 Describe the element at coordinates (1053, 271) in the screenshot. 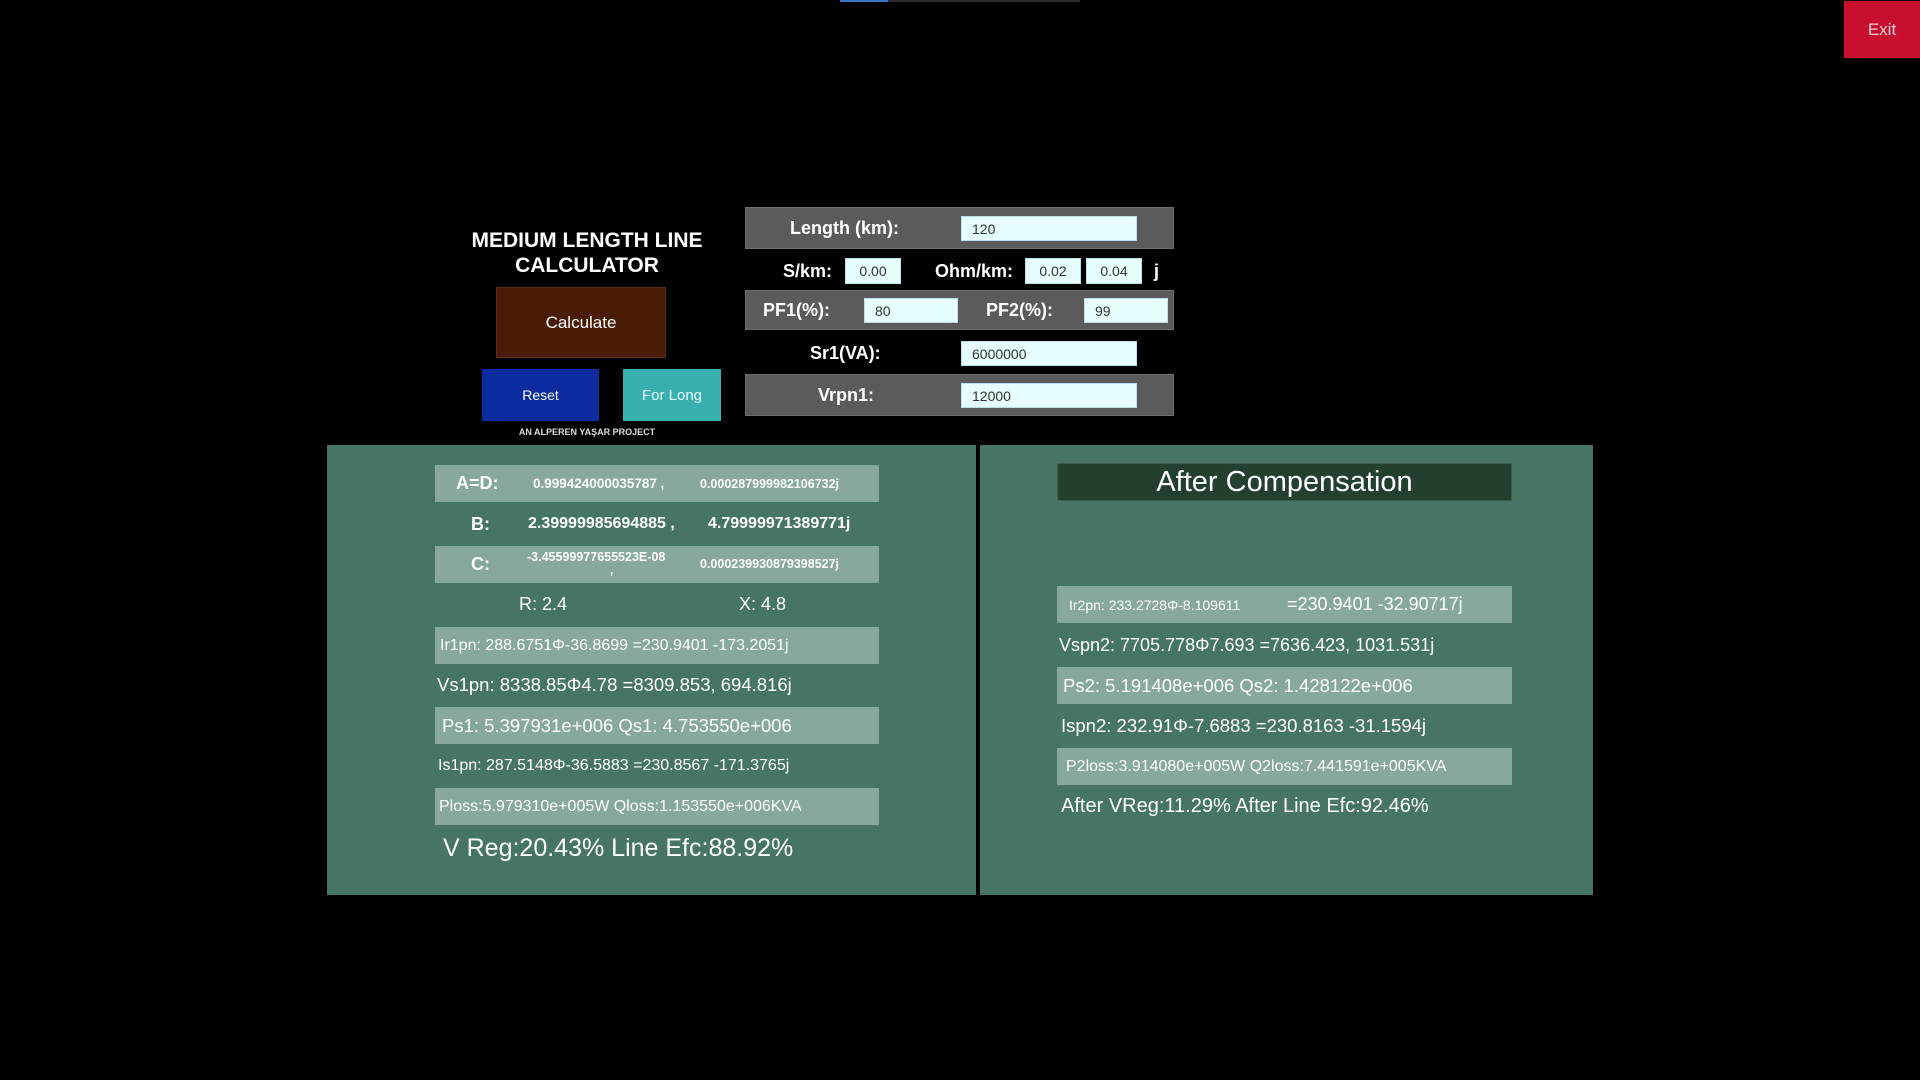

I see `ohm-real-input` at that location.